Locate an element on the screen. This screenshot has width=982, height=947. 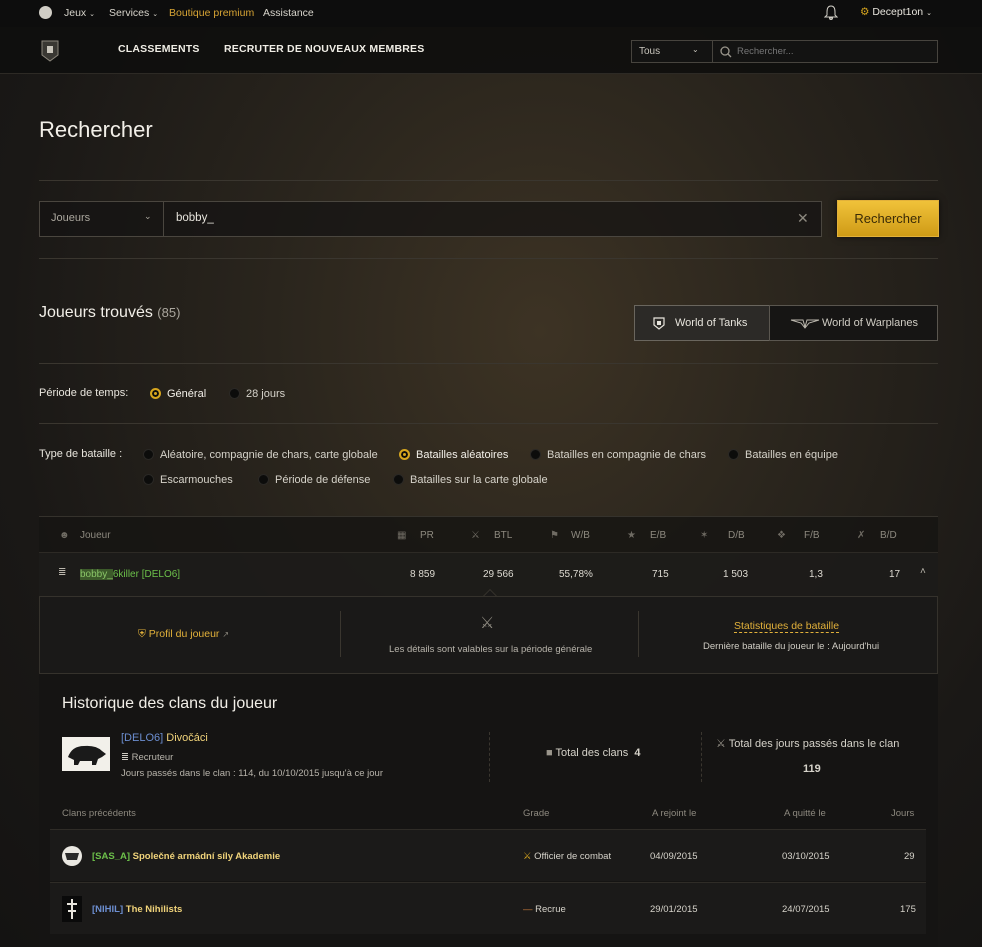
radio-battle-team: Batailles en équipe is located at coordinates (783, 455).